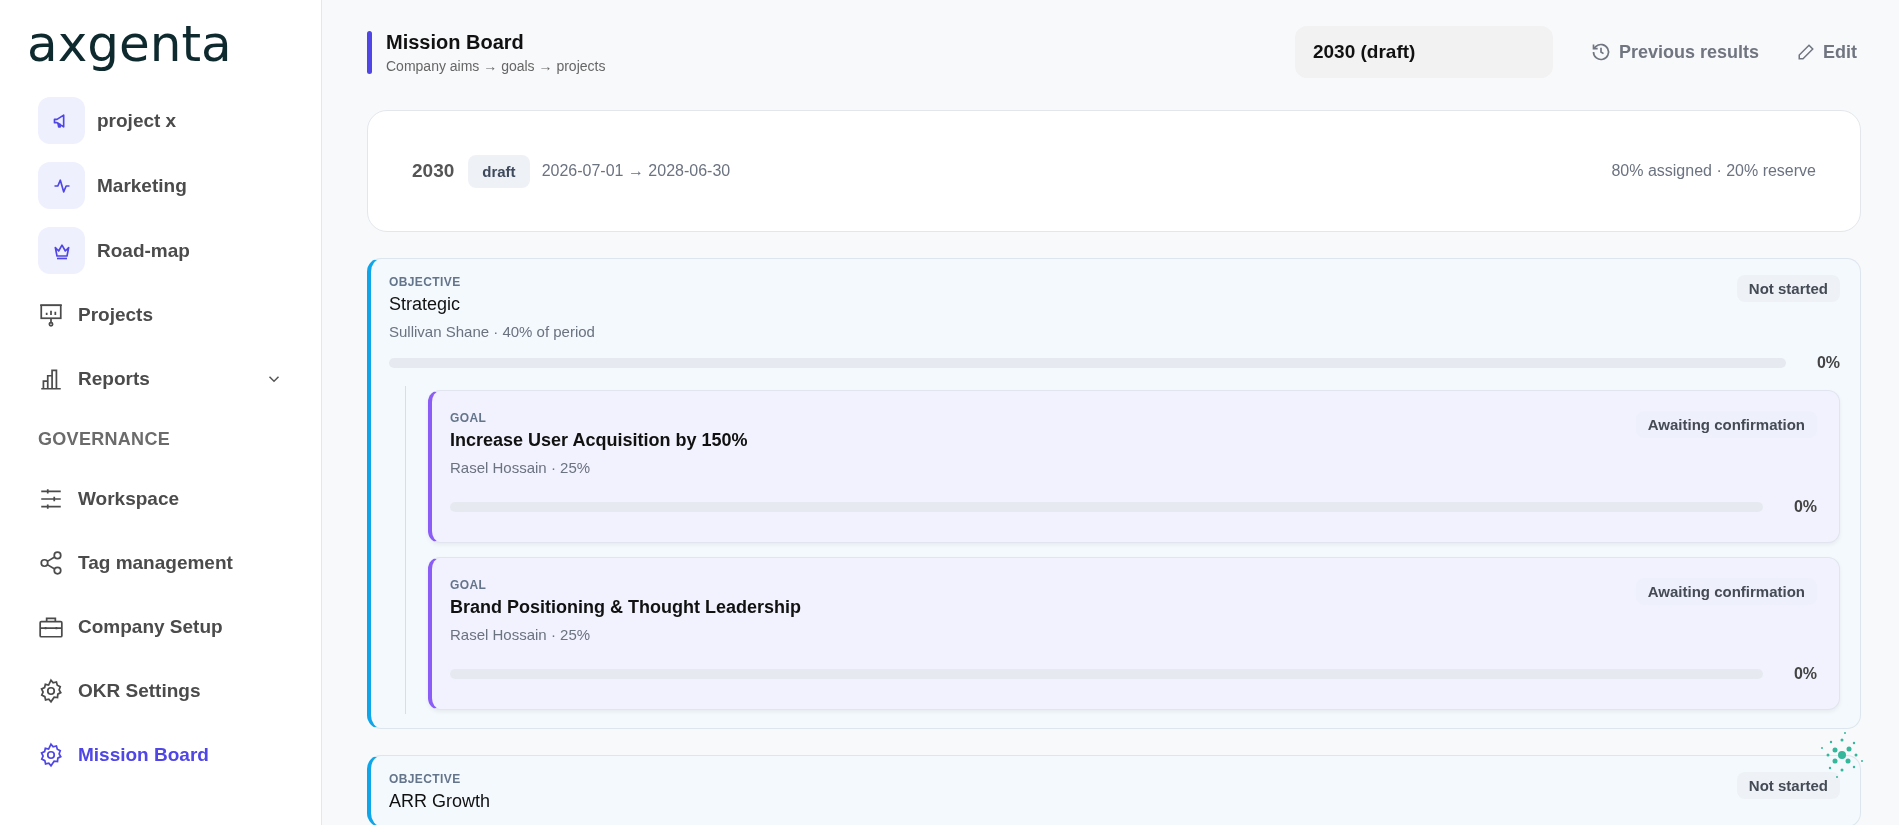 This screenshot has width=1899, height=825. Describe the element at coordinates (1806, 52) in the screenshot. I see `pencil-icon` at that location.